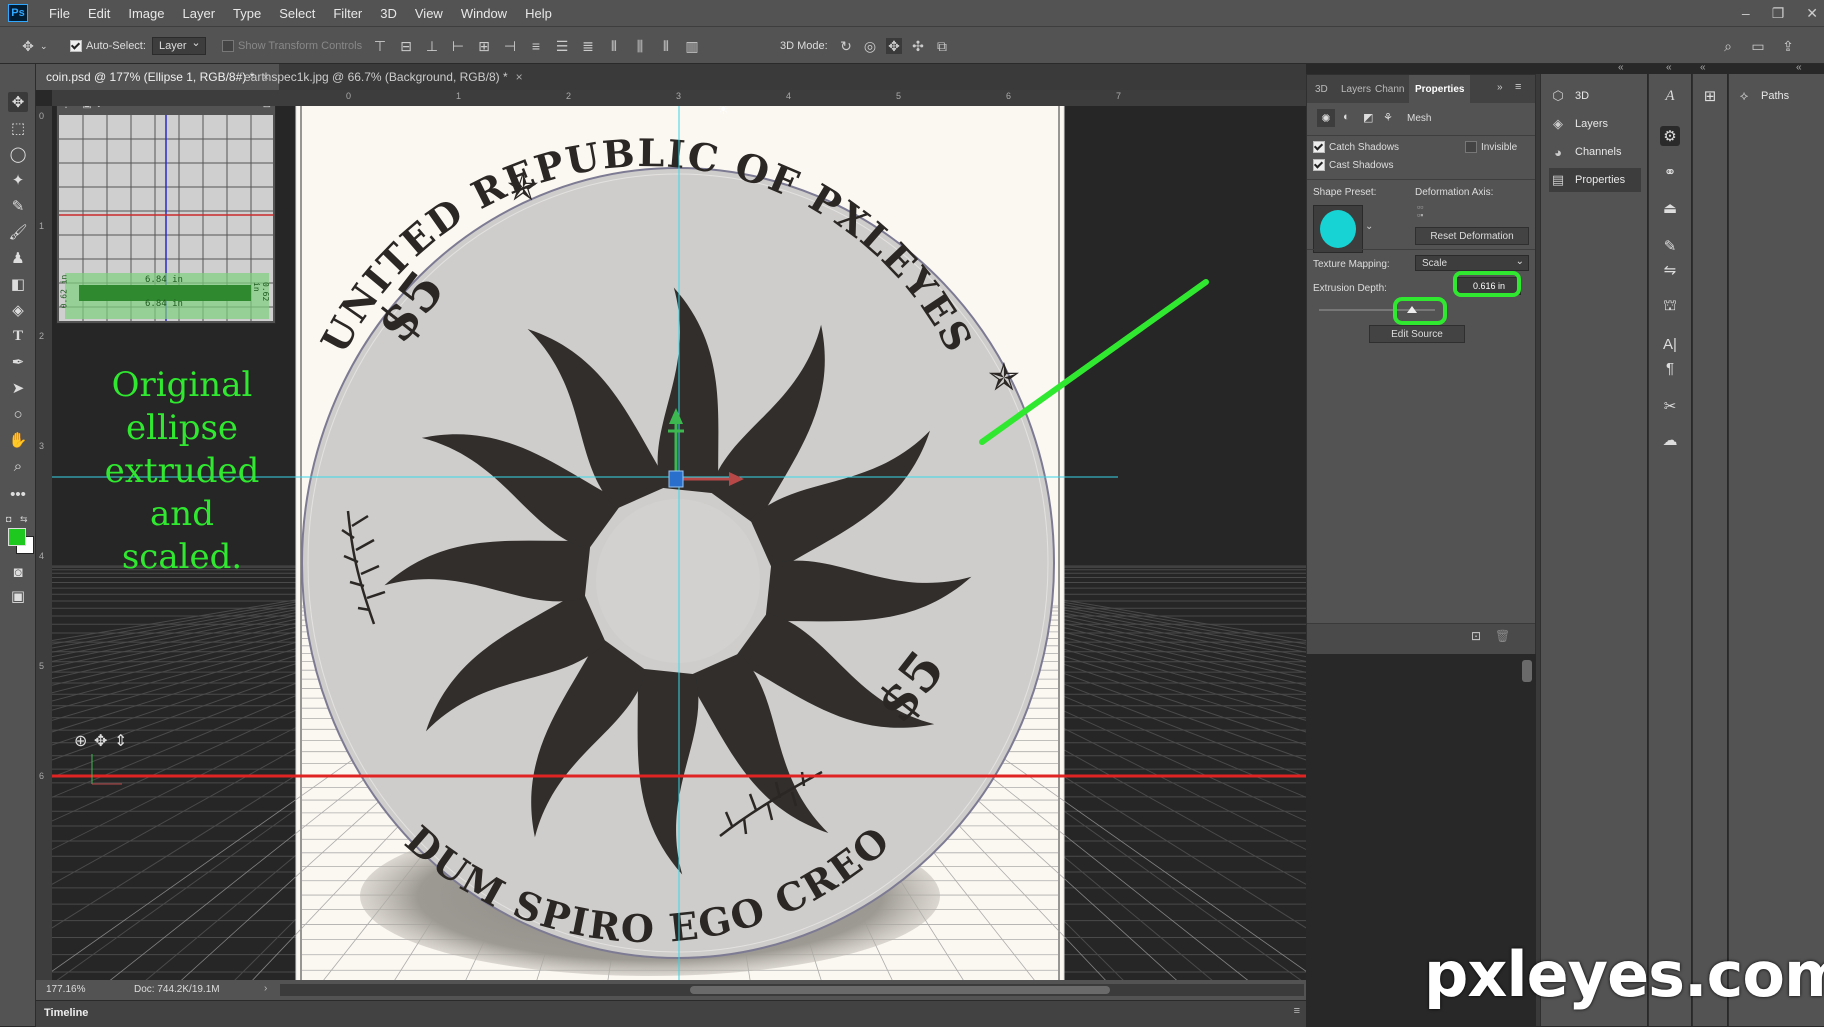  I want to click on auto-select-target-dropdown: Layer, so click(179, 45).